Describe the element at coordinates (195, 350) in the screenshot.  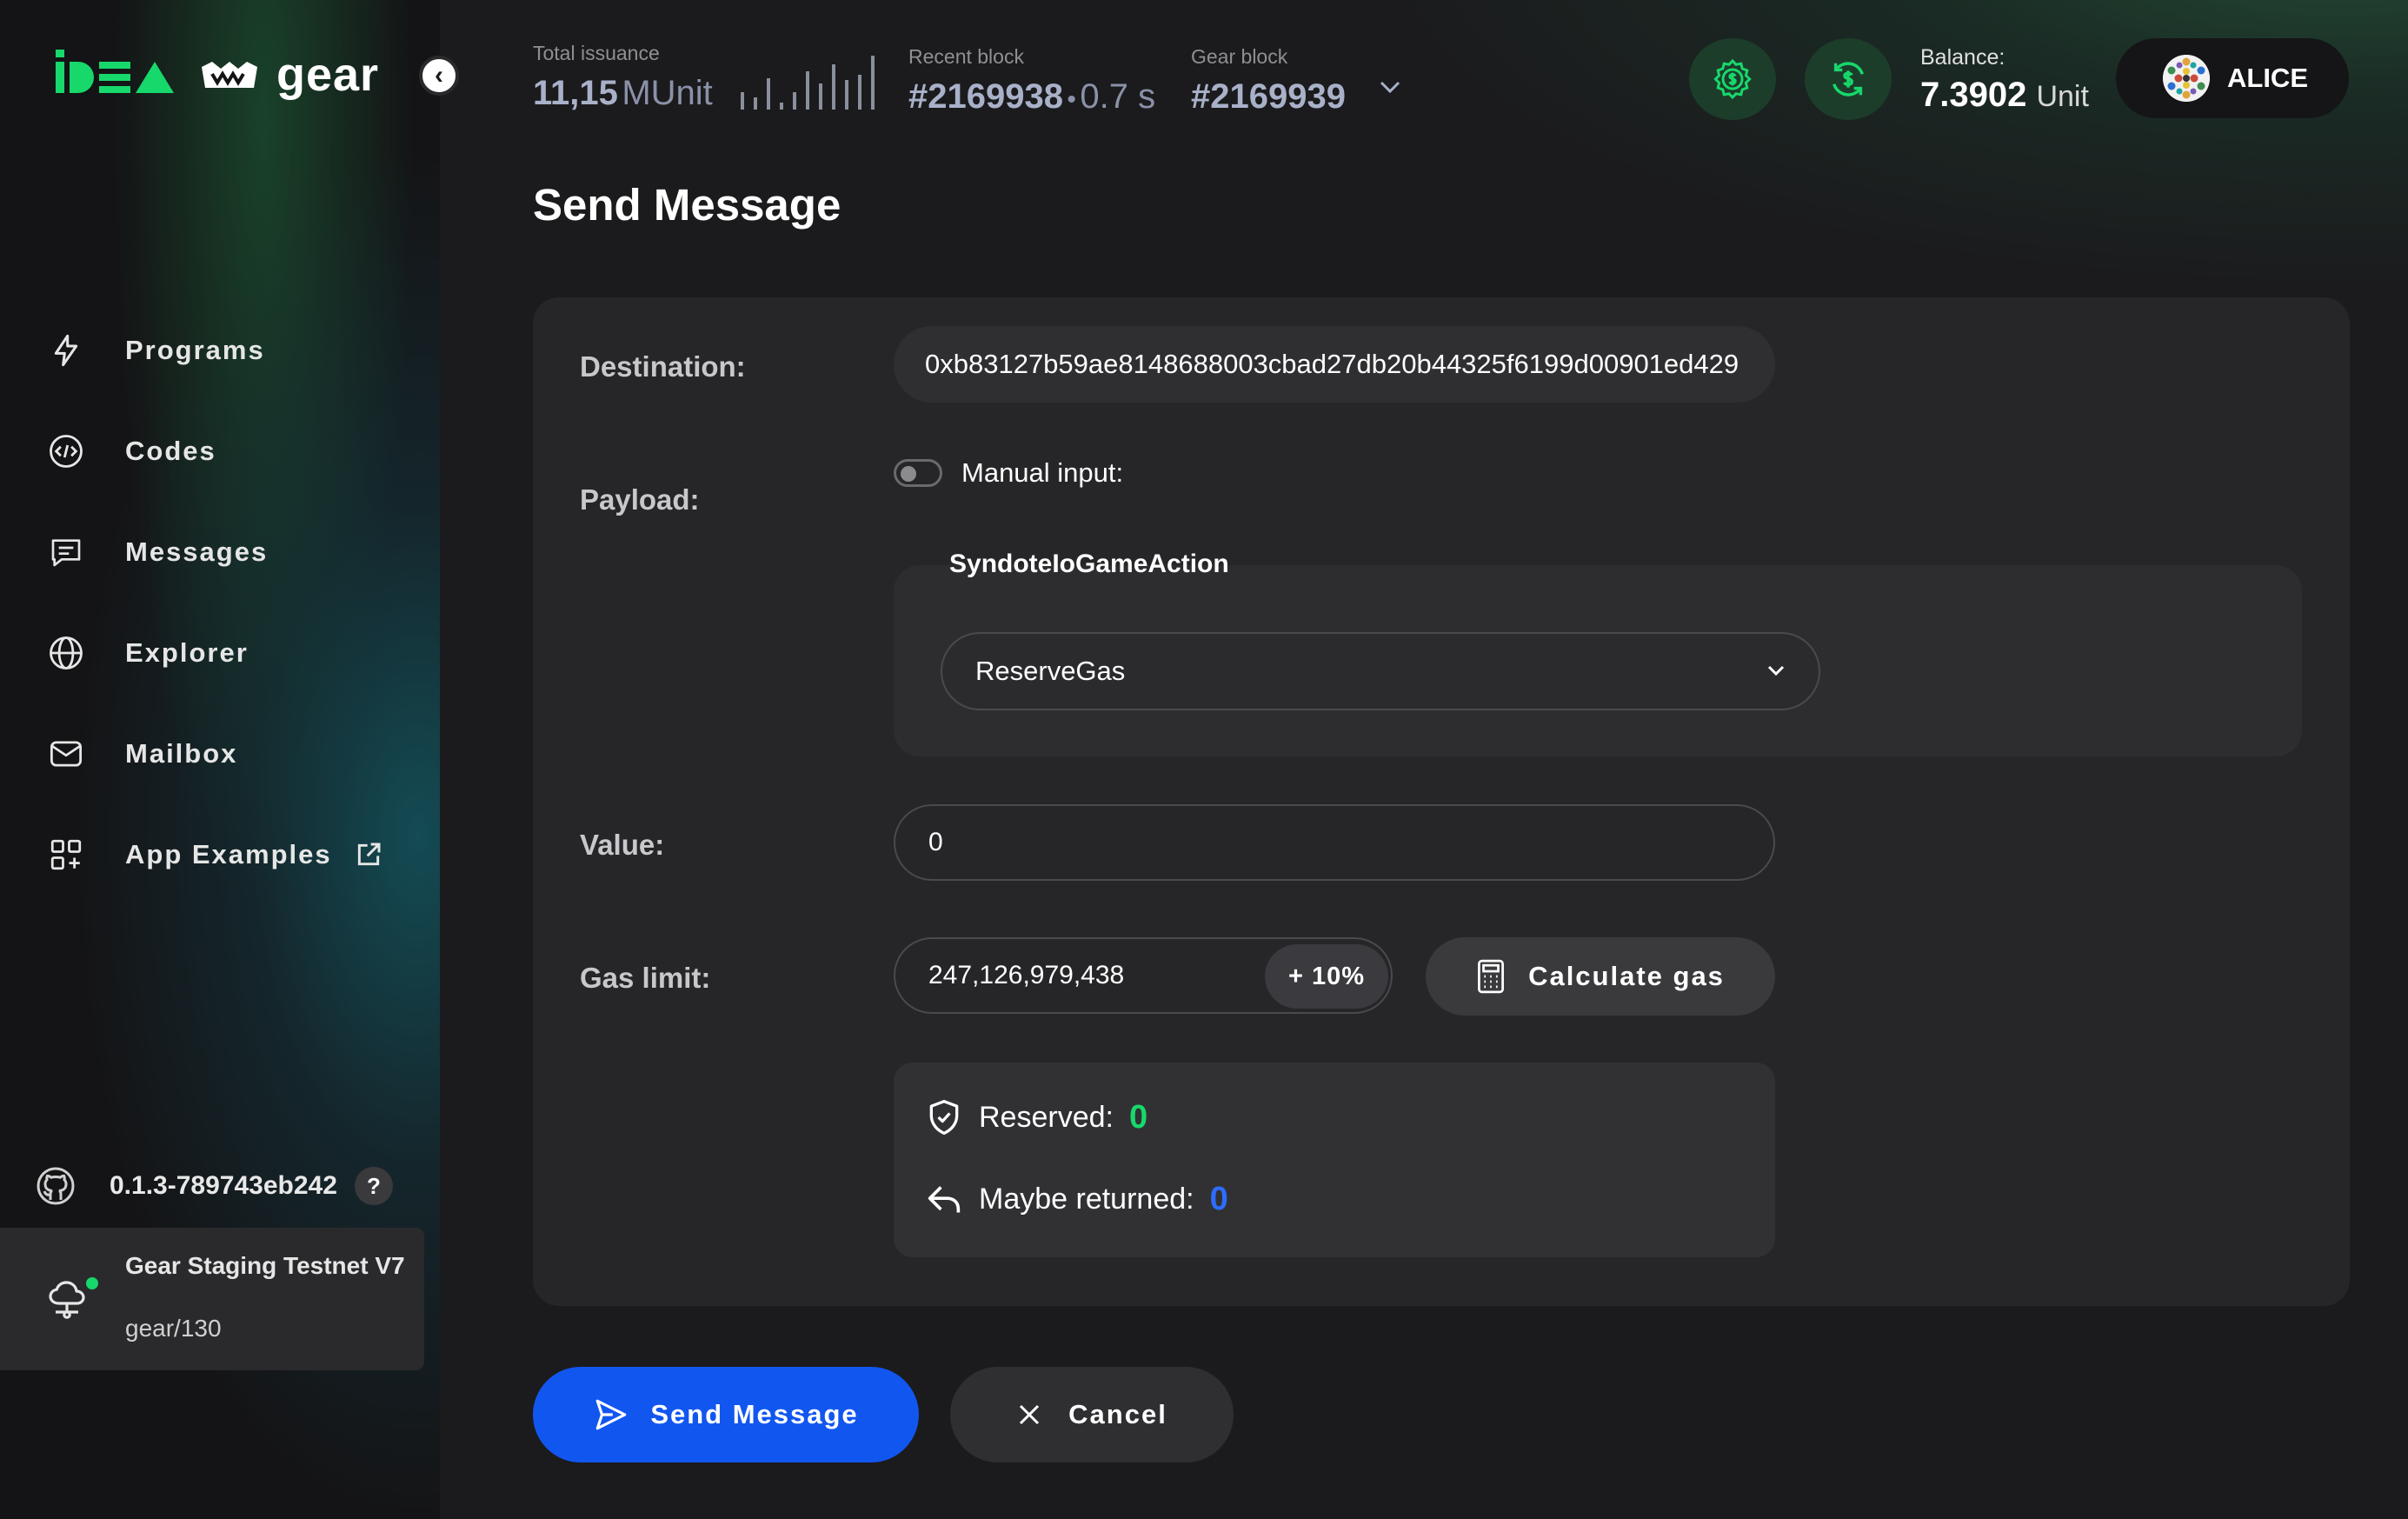
I see `sidebar-item-label: Programs` at that location.